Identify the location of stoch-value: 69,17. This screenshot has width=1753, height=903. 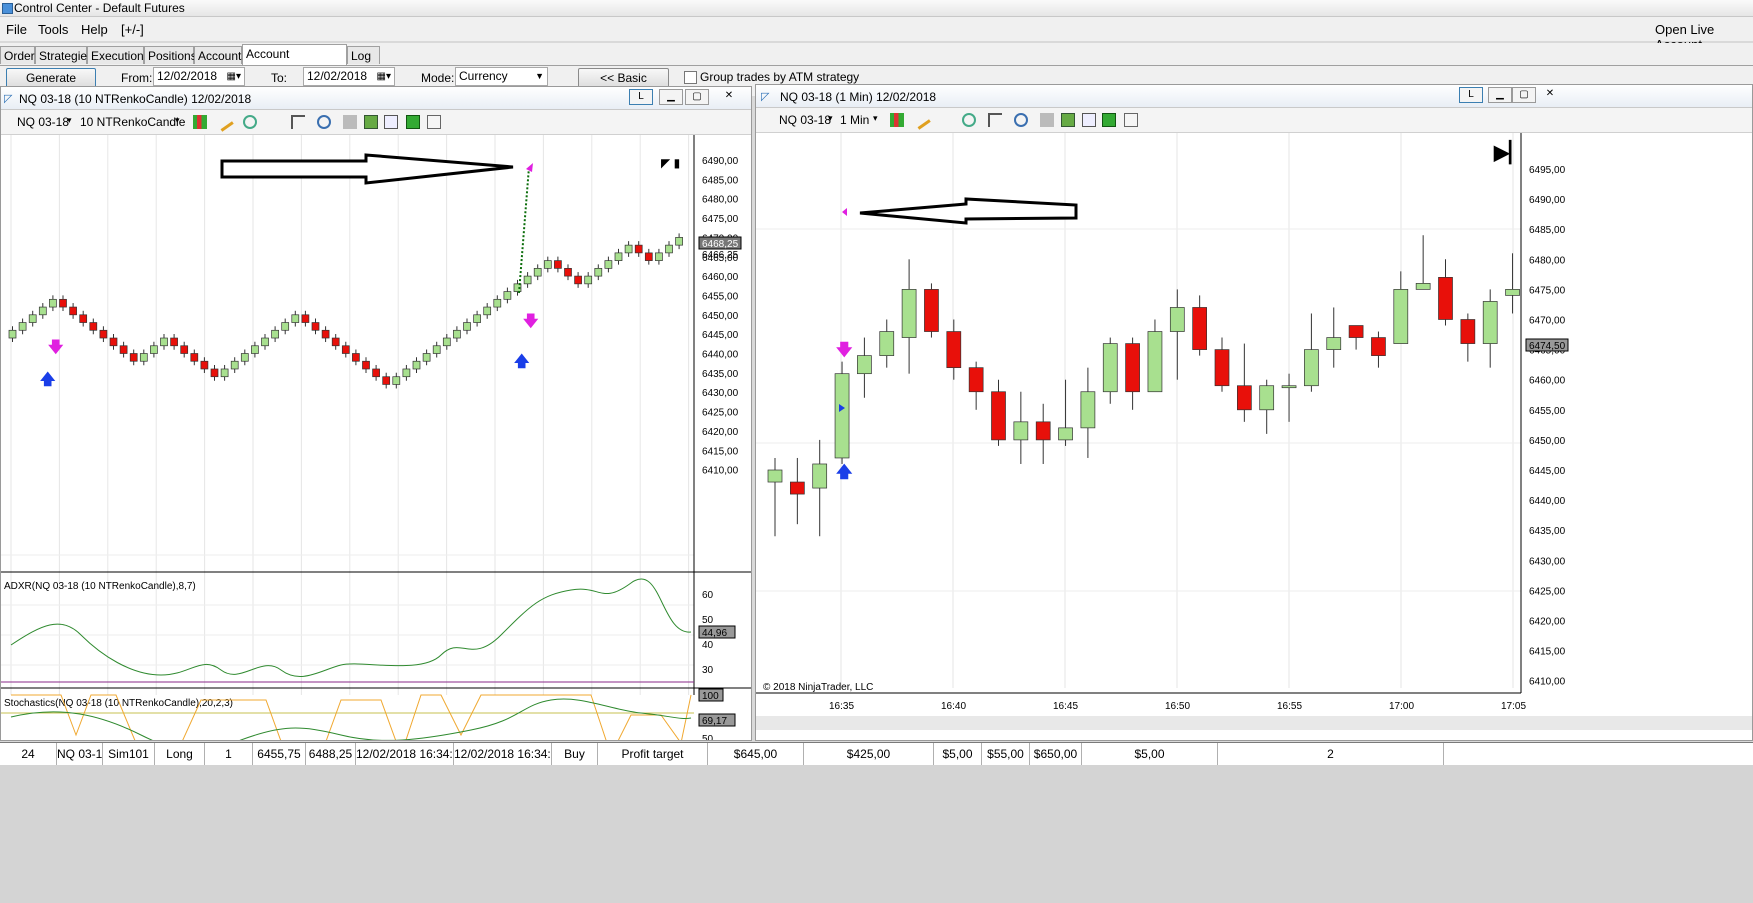
(714, 721).